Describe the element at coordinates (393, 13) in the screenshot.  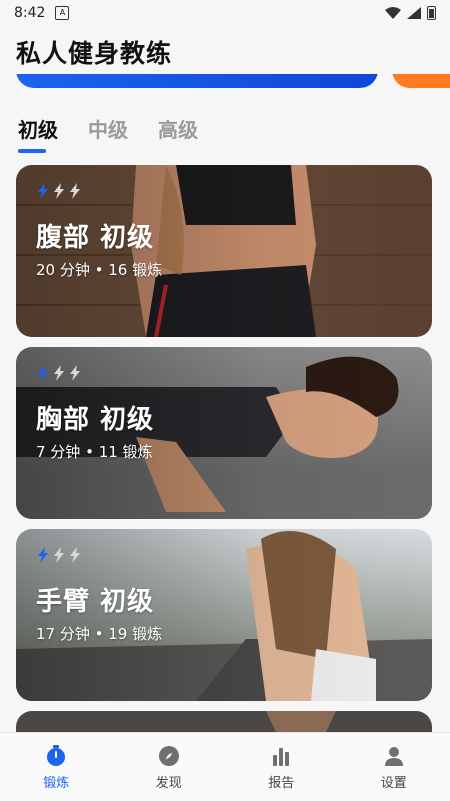
I see `wifi-icon` at that location.